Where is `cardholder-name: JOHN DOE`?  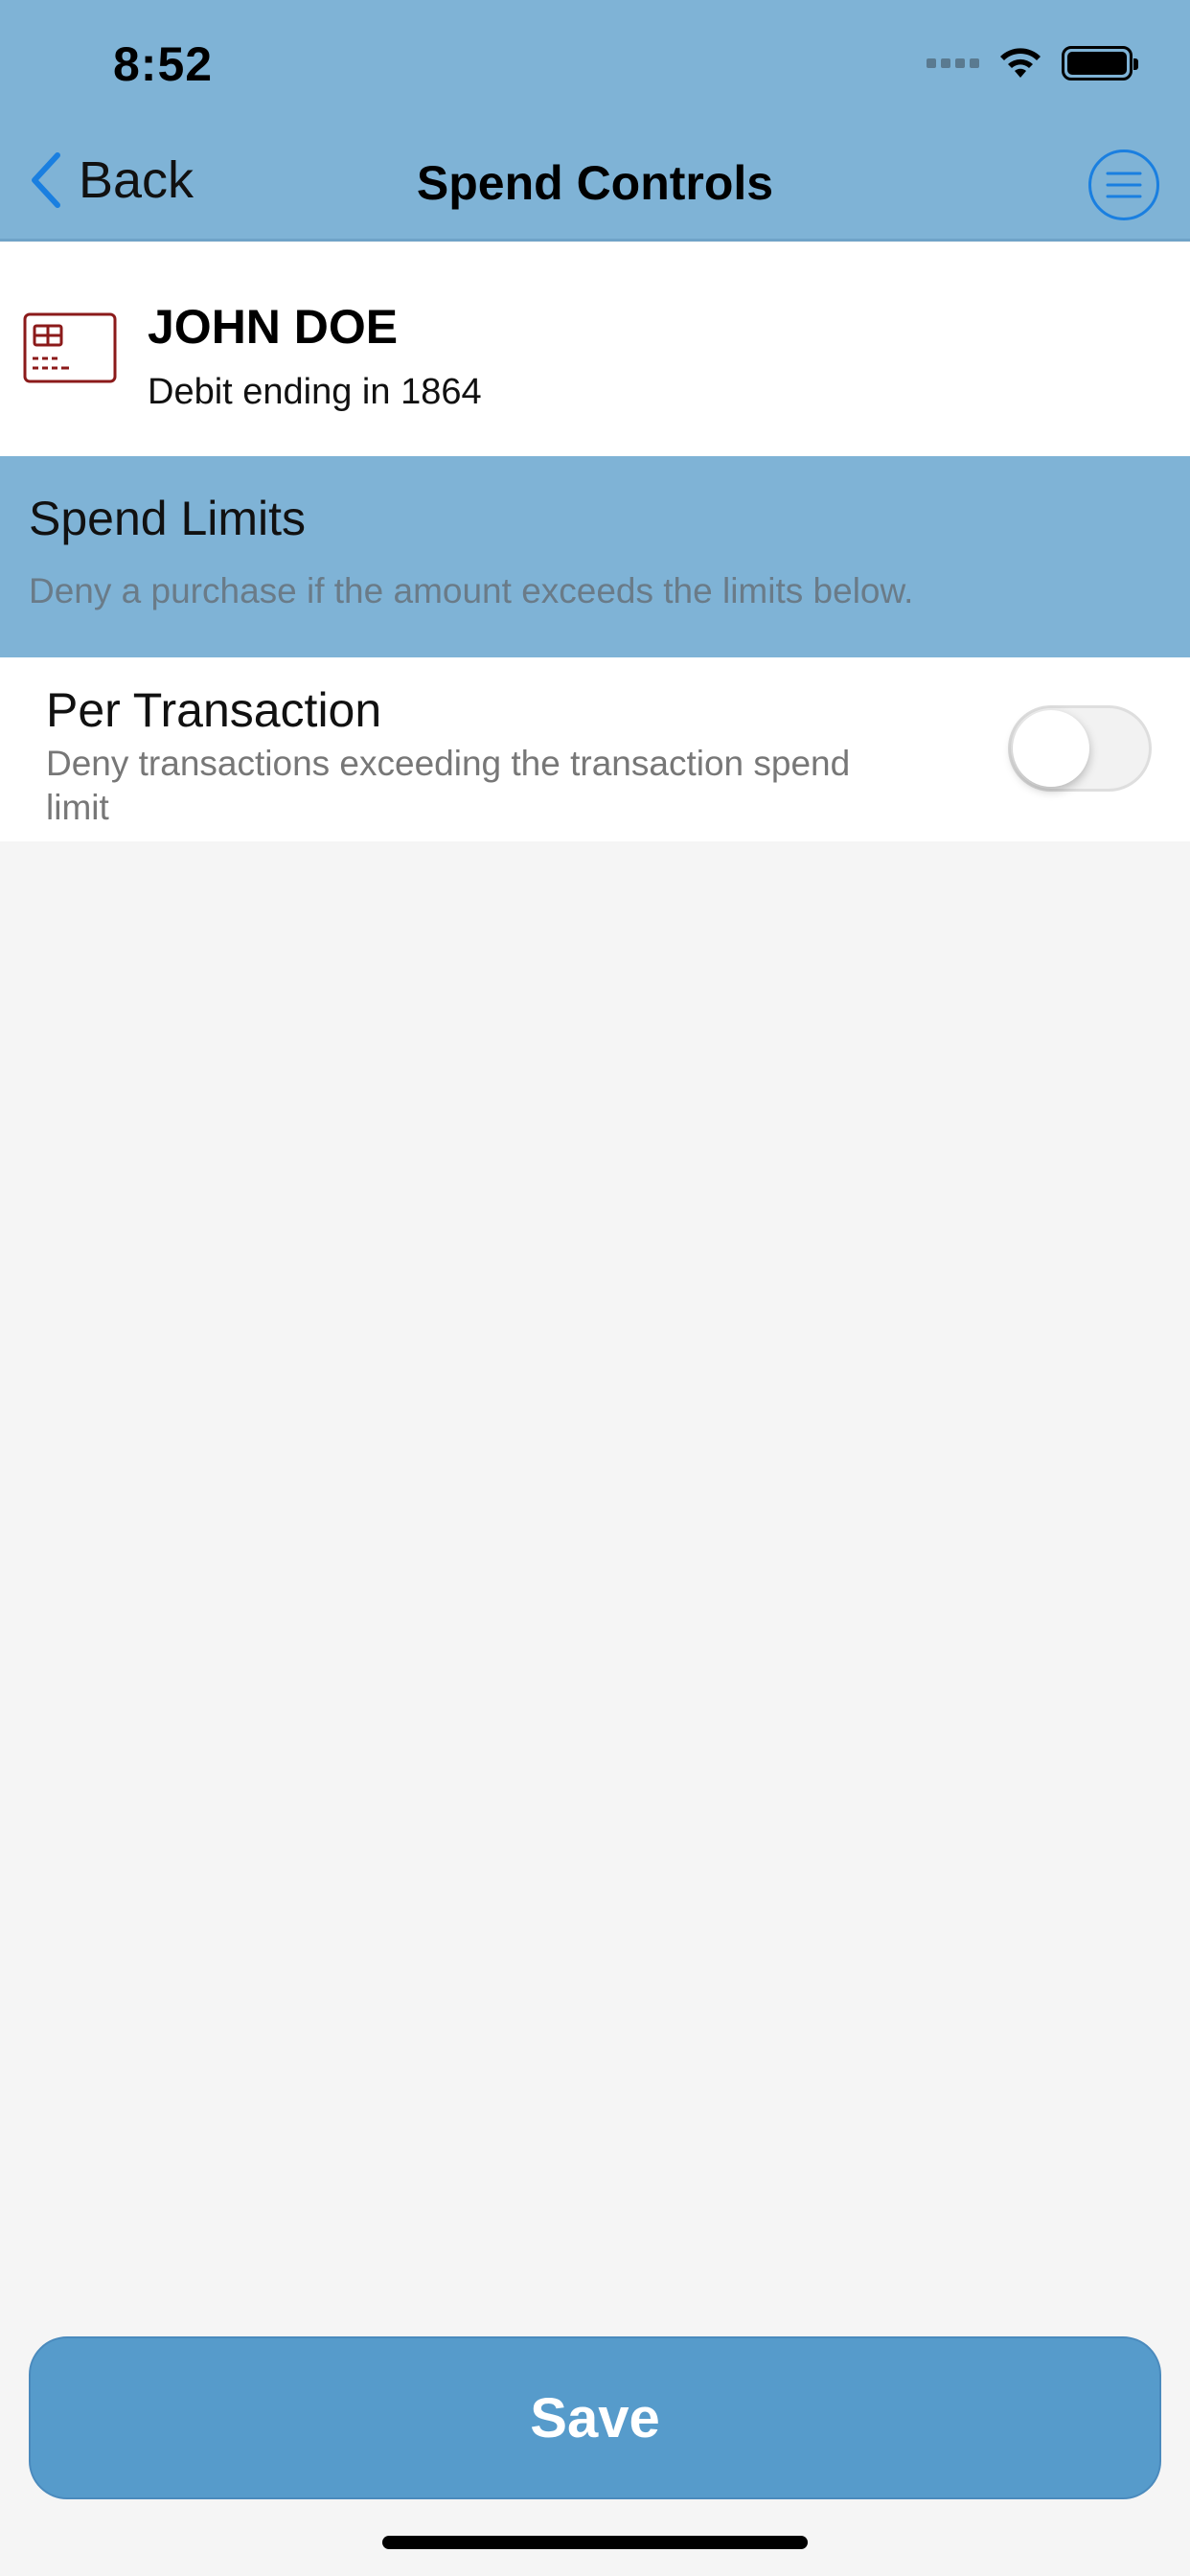 cardholder-name: JOHN DOE is located at coordinates (273, 327).